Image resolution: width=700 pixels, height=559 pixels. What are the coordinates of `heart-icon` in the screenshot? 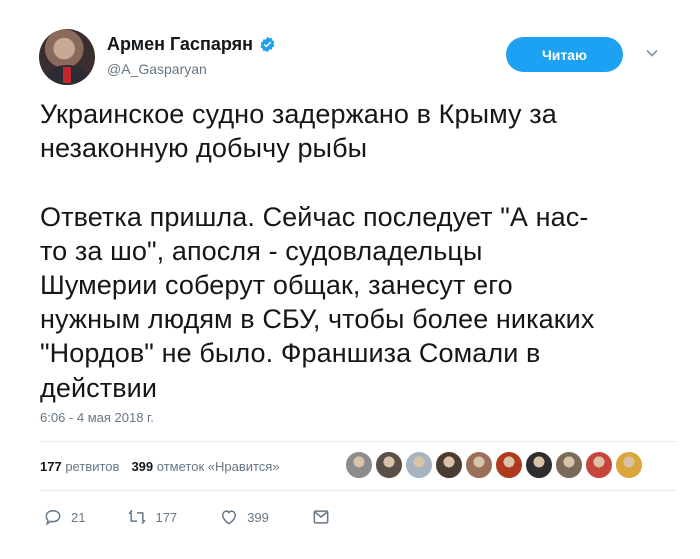 It's located at (229, 517).